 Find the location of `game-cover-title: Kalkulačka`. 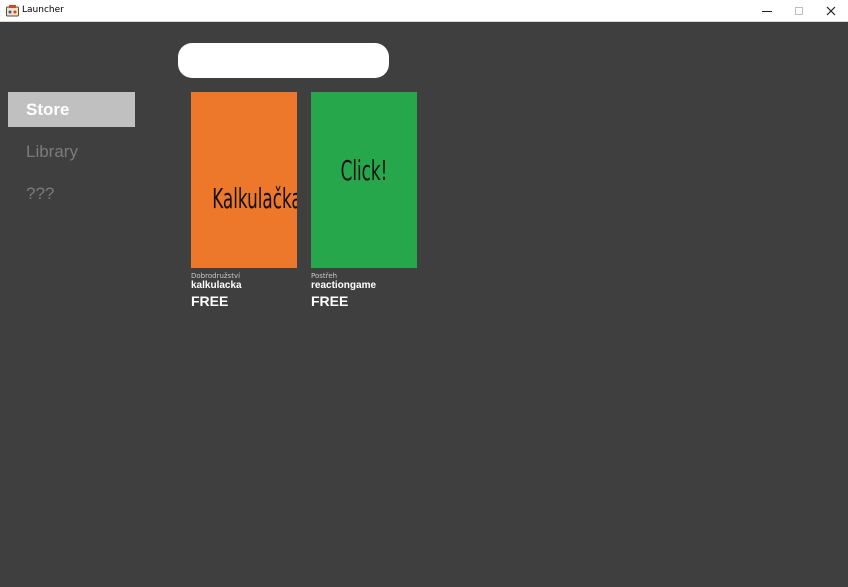

game-cover-title: Kalkulačka is located at coordinates (254, 198).